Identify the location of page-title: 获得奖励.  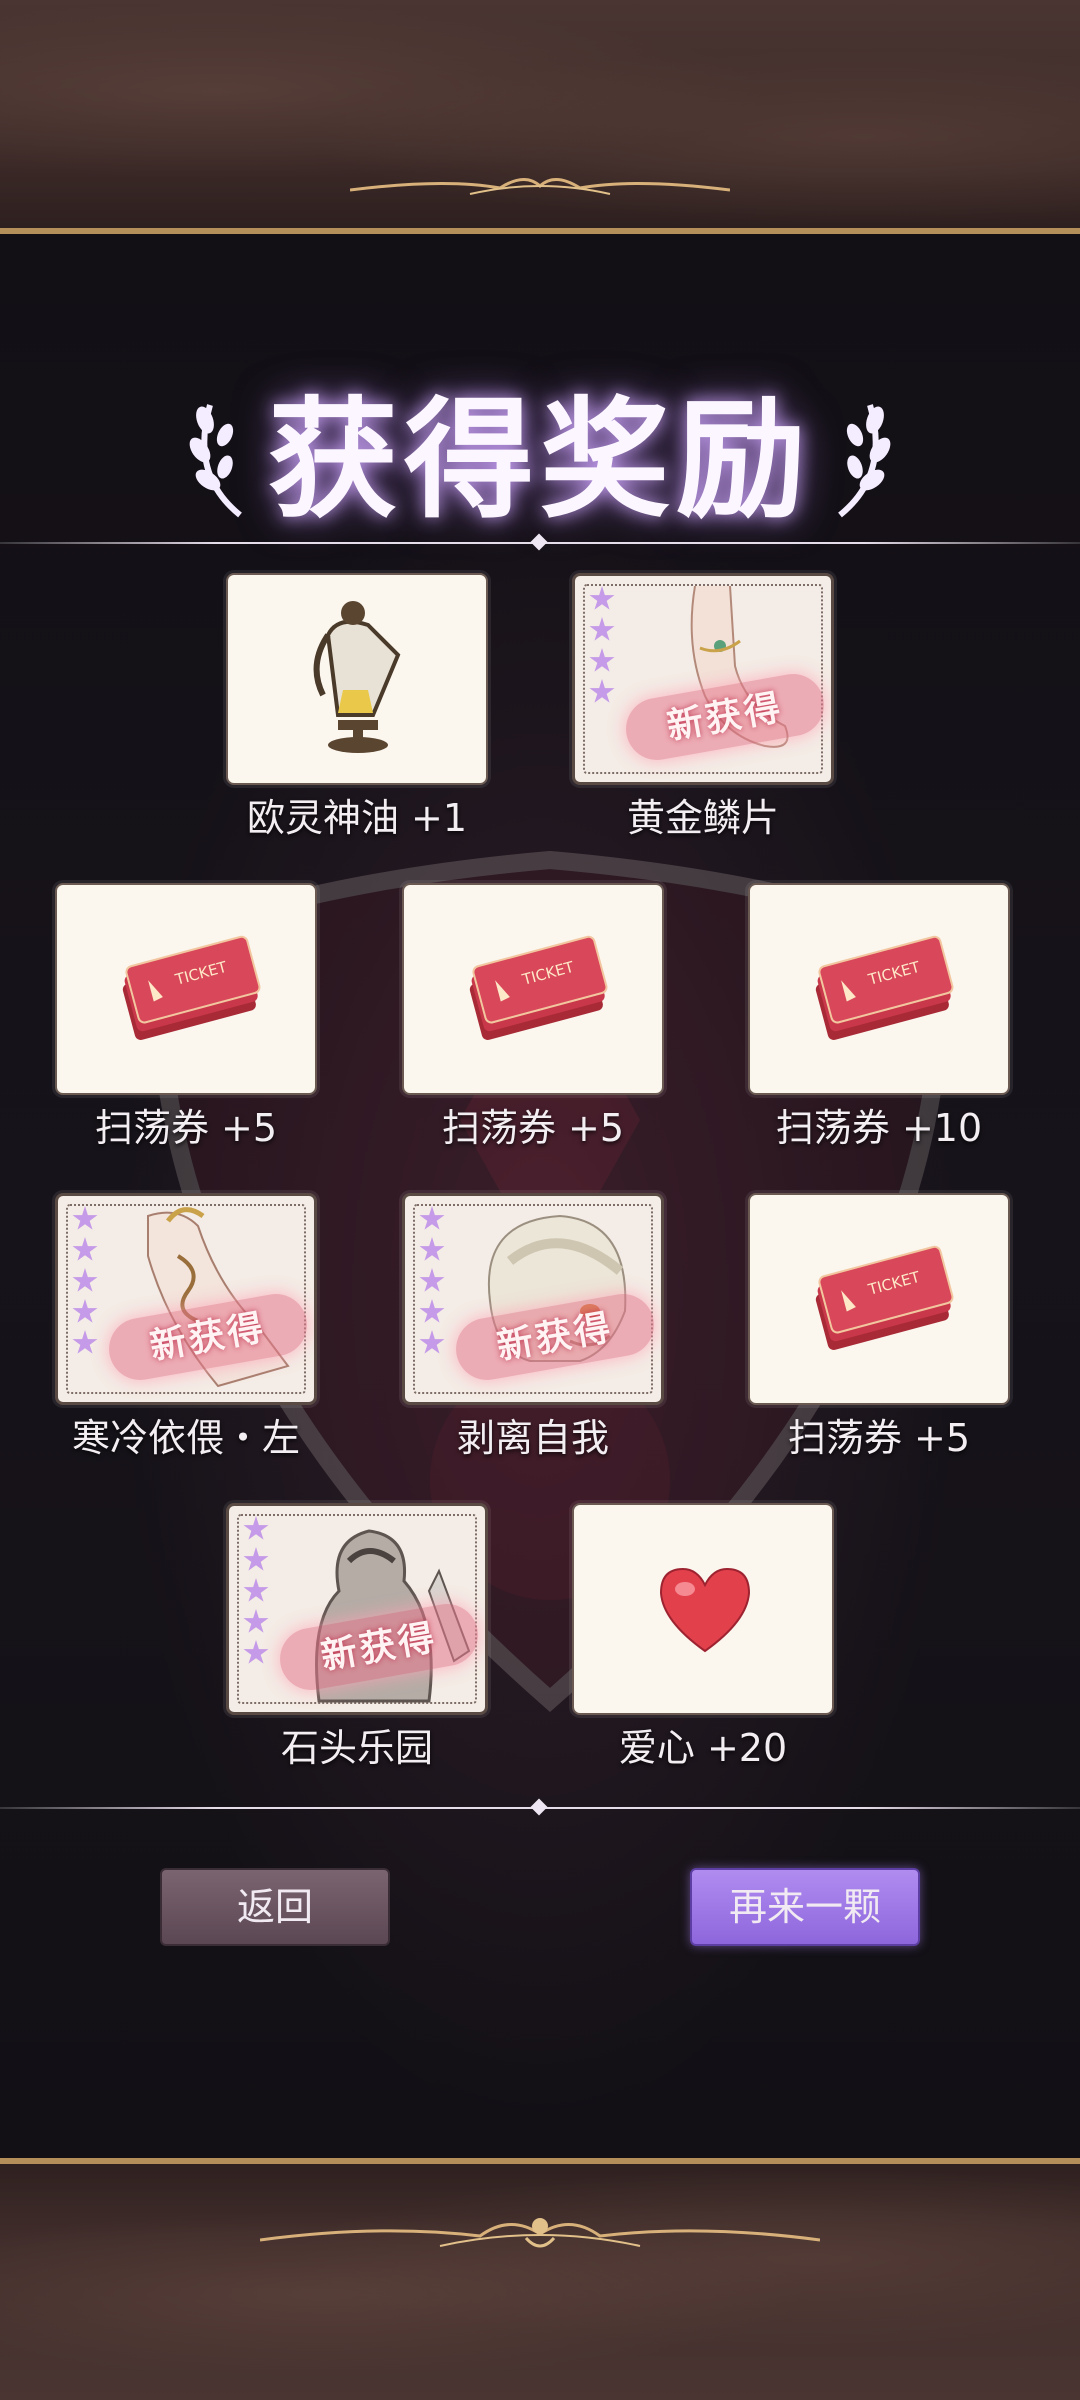
(539, 459).